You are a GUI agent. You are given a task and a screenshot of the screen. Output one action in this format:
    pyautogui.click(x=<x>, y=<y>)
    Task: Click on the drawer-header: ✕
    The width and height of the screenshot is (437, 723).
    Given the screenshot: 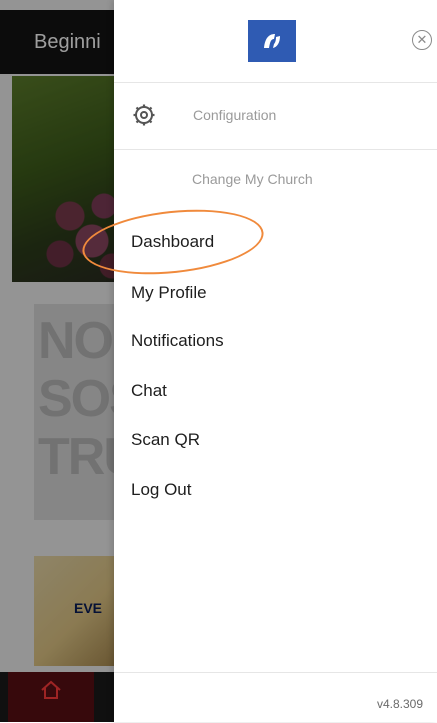 What is the action you would take?
    pyautogui.click(x=275, y=41)
    